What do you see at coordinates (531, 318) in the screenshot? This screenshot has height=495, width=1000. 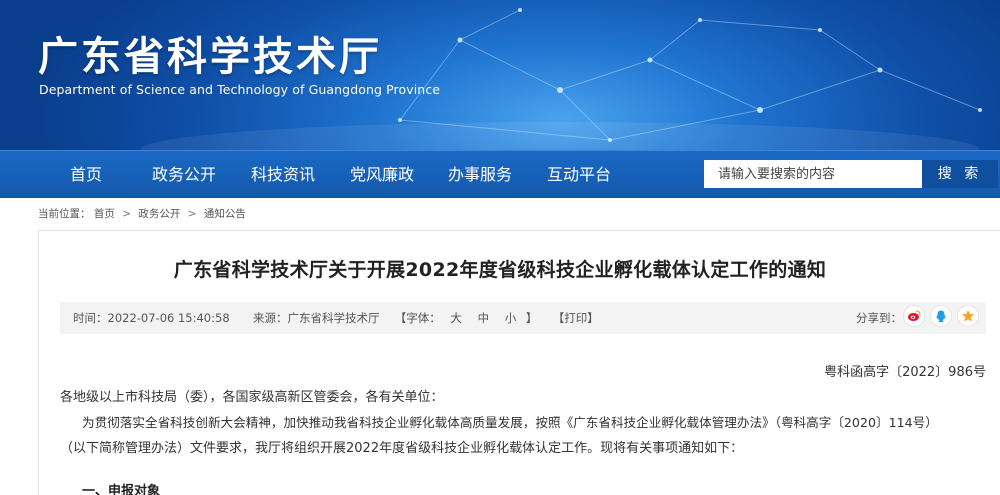 I see `font-size-close: 】` at bounding box center [531, 318].